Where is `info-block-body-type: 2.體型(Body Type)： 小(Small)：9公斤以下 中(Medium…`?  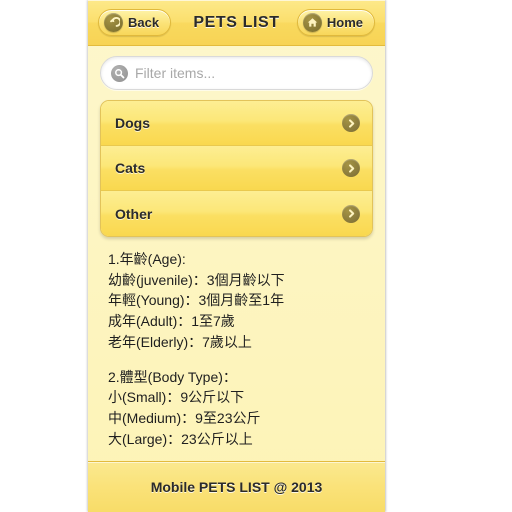 info-block-body-type: 2.體型(Body Type)： 小(Small)：9公斤以下 中(Medium… is located at coordinates (236, 408).